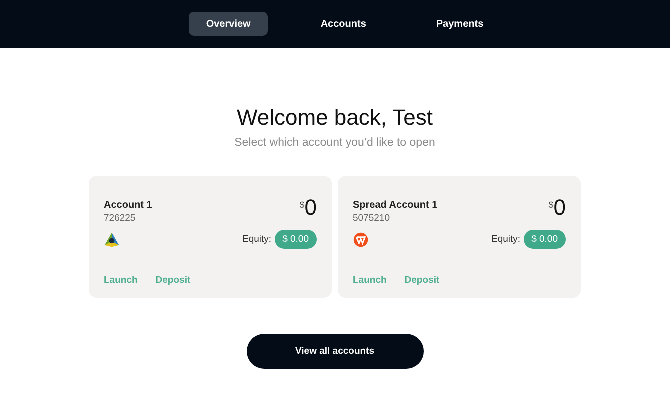 This screenshot has height=405, width=670. I want to click on nav-tab: Accounts, so click(344, 24).